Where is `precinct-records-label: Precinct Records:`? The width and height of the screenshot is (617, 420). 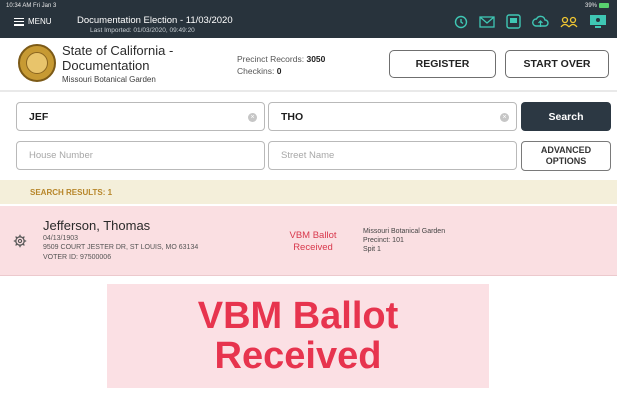
precinct-records-label: Precinct Records: is located at coordinates (271, 59).